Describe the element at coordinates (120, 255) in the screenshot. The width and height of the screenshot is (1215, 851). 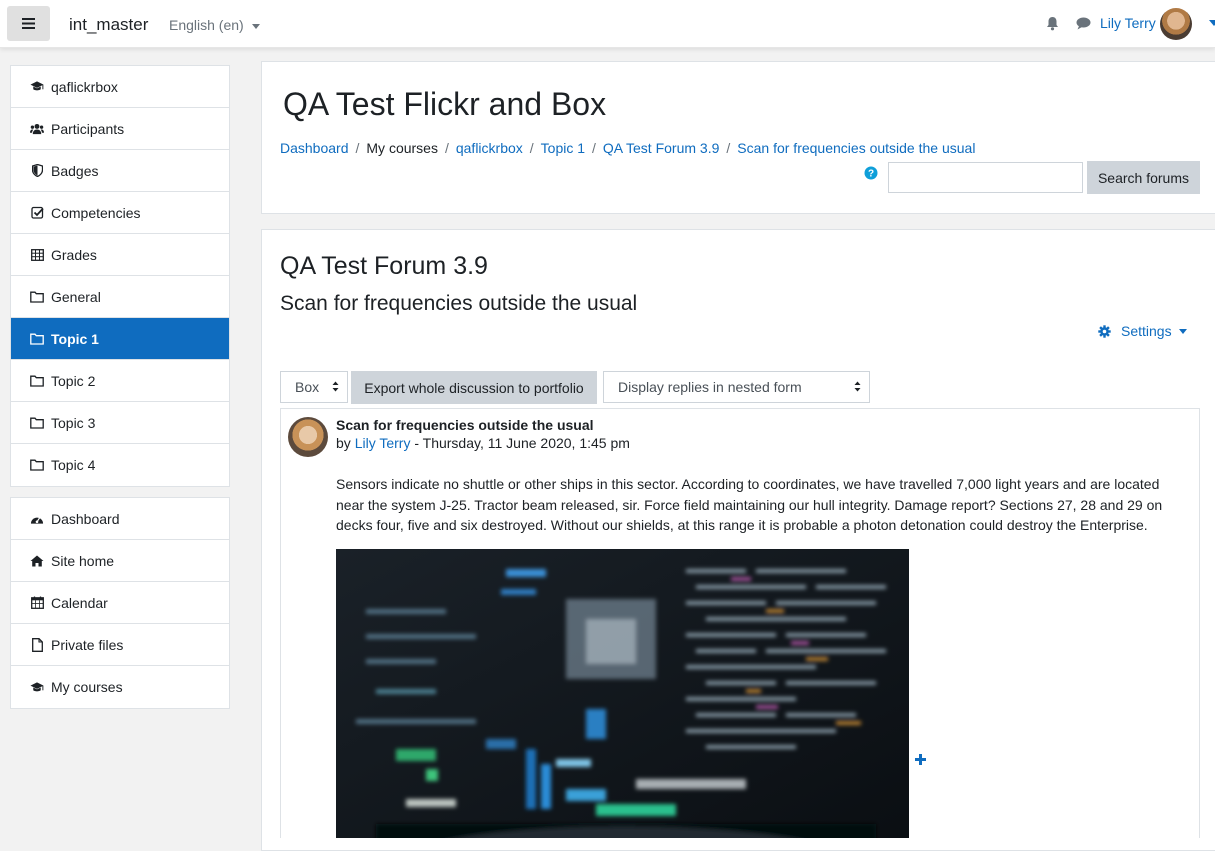
I see `sidebar-item-grades: Grades` at that location.